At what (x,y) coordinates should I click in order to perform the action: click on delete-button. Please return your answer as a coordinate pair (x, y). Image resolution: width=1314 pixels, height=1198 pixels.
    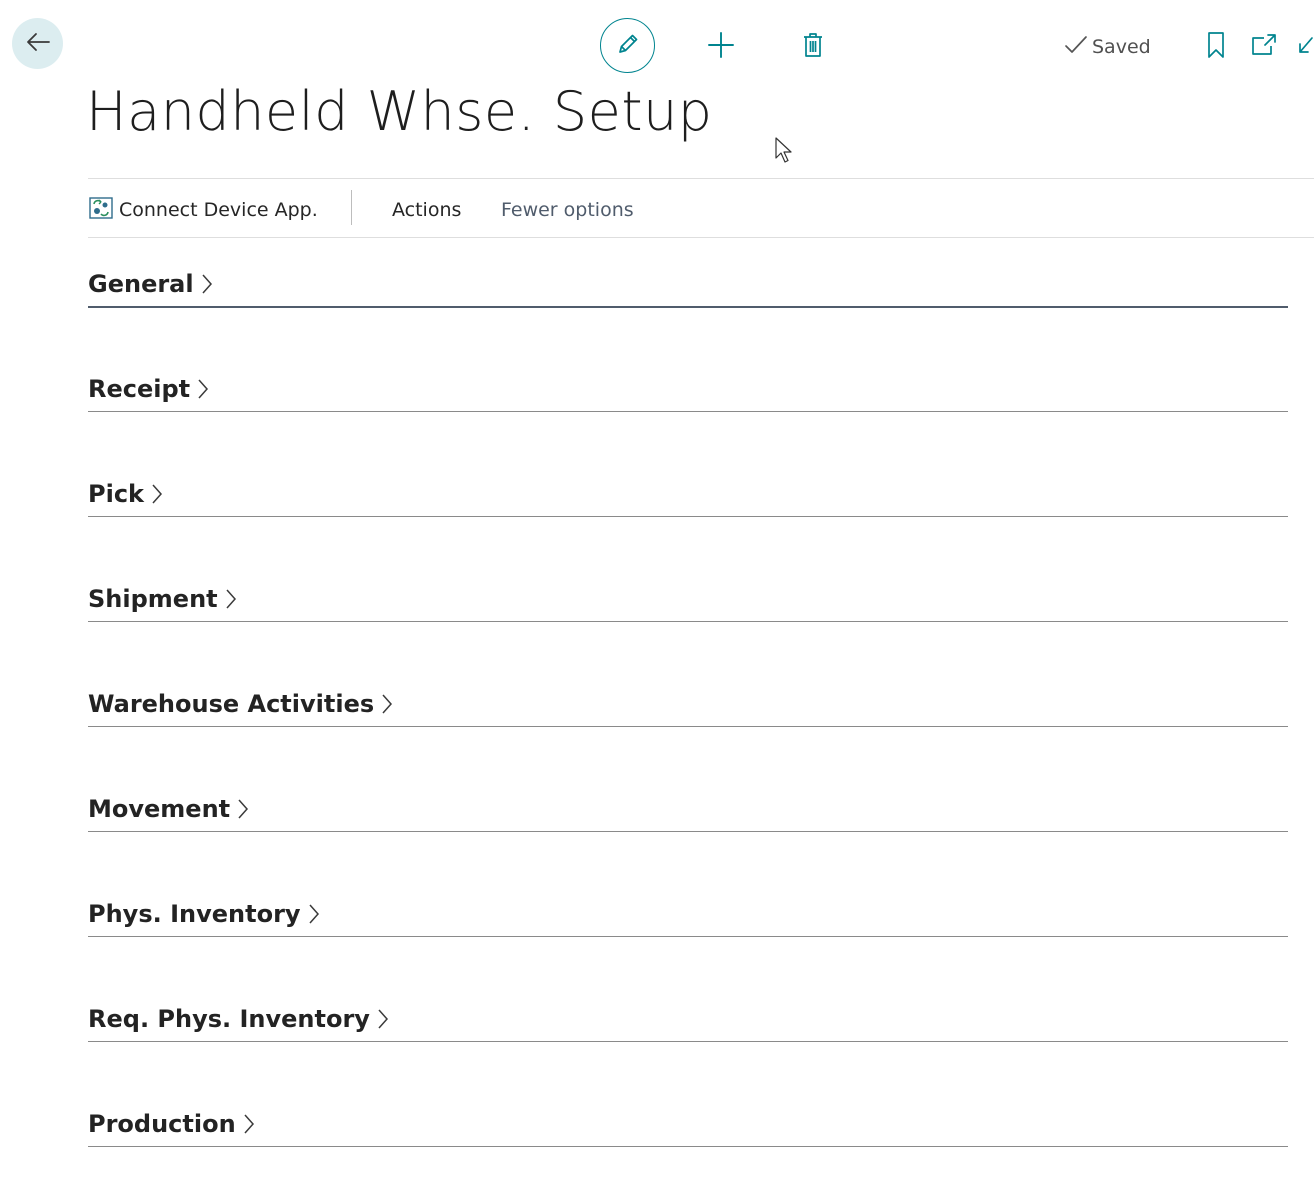
    Looking at the image, I should click on (813, 47).